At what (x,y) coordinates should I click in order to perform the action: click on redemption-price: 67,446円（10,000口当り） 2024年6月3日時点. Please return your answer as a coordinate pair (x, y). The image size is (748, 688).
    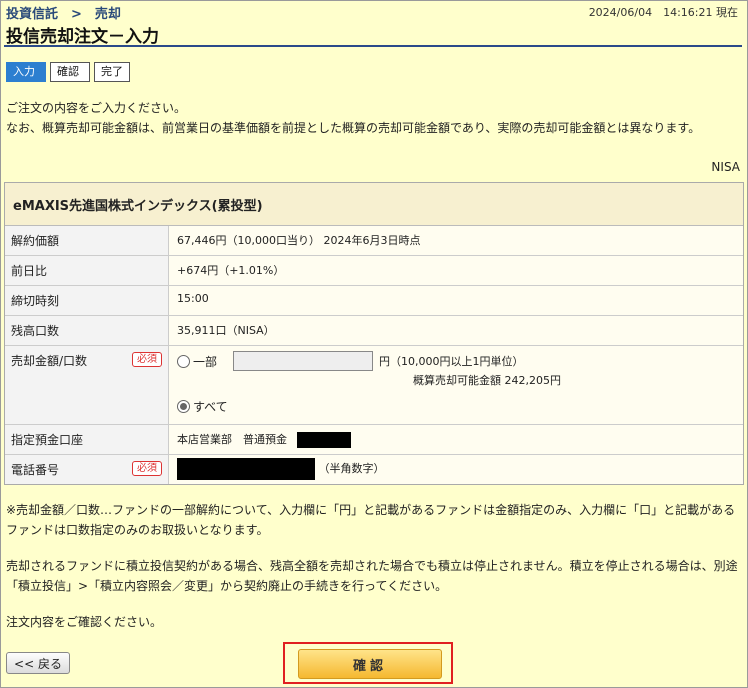
    Looking at the image, I should click on (456, 240).